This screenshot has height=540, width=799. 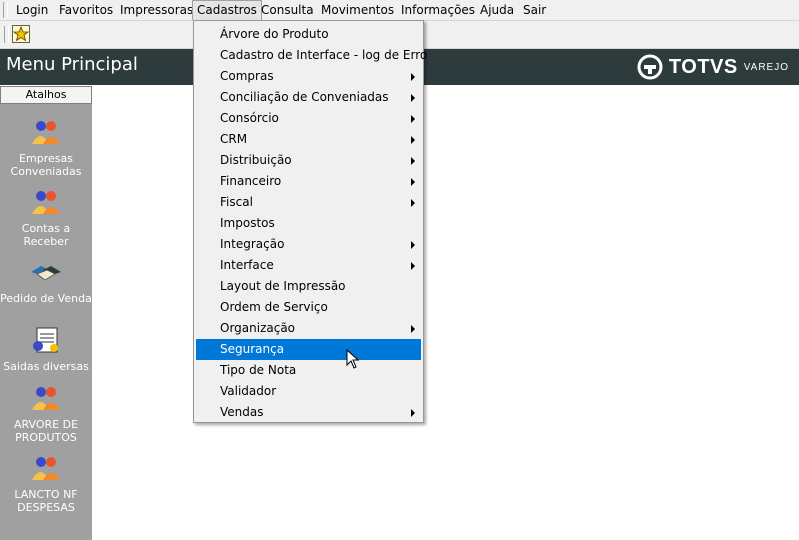 I want to click on tab-atalhos: Atalhos, so click(x=46, y=95).